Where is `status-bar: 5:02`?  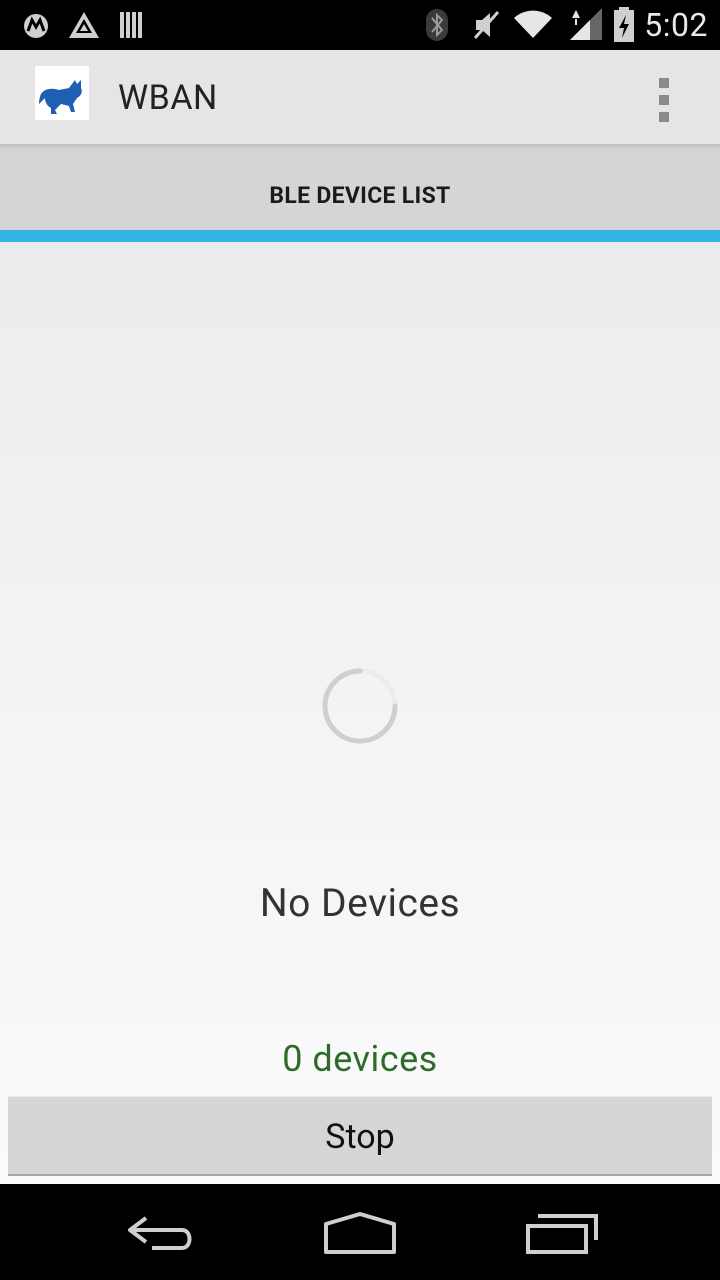 status-bar: 5:02 is located at coordinates (360, 25).